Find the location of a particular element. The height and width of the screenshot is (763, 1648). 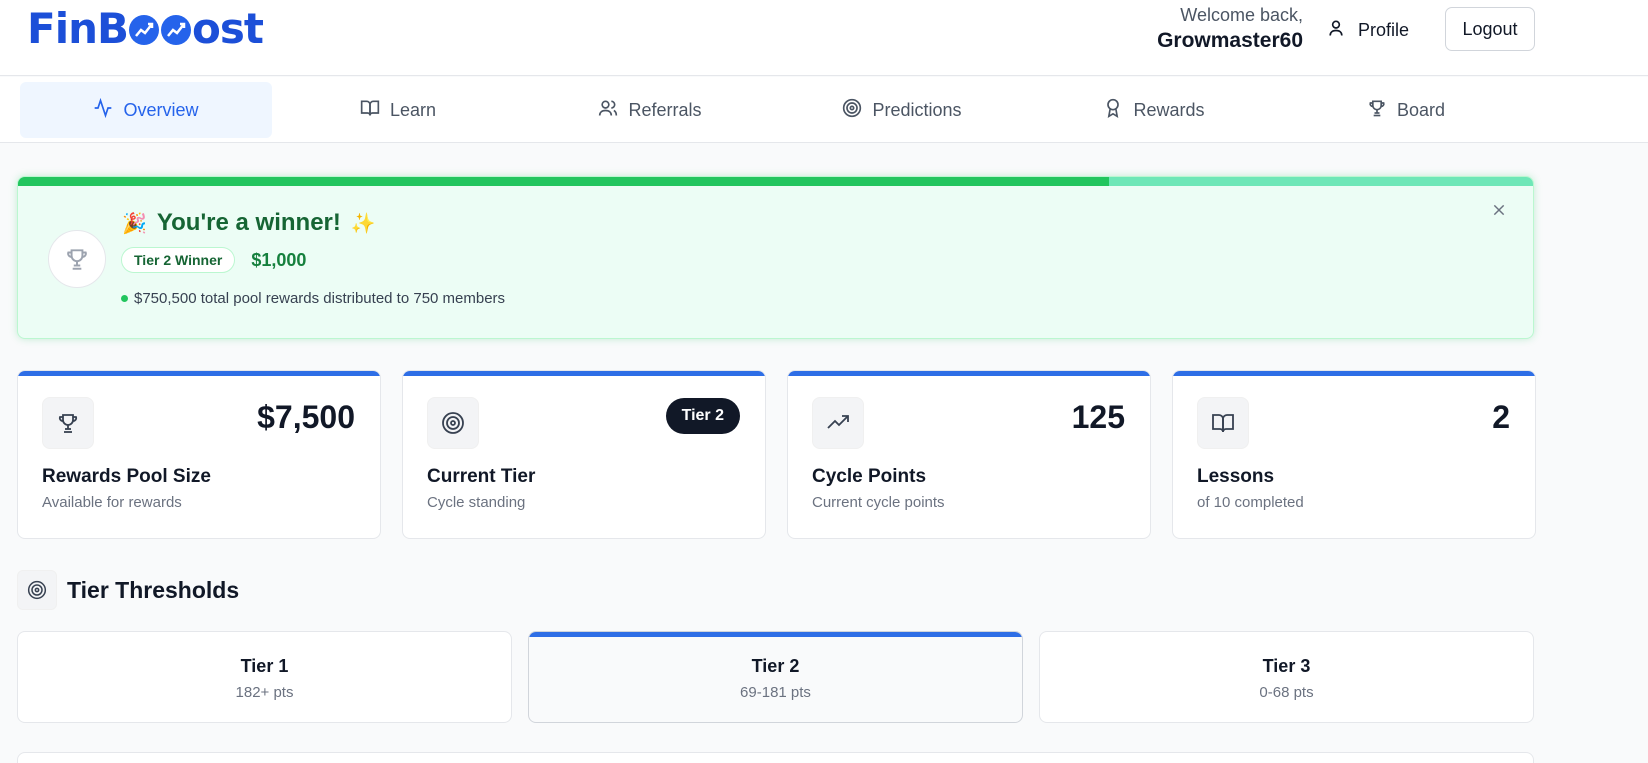

stat-value: 2 is located at coordinates (1501, 417).